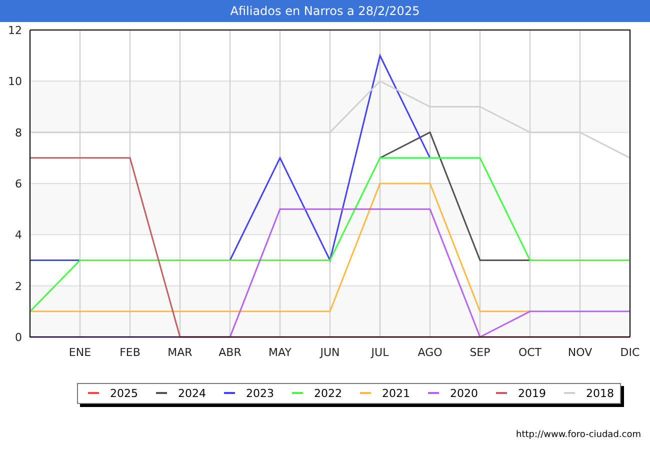  What do you see at coordinates (260, 393) in the screenshot?
I see `legend-label: 2023` at bounding box center [260, 393].